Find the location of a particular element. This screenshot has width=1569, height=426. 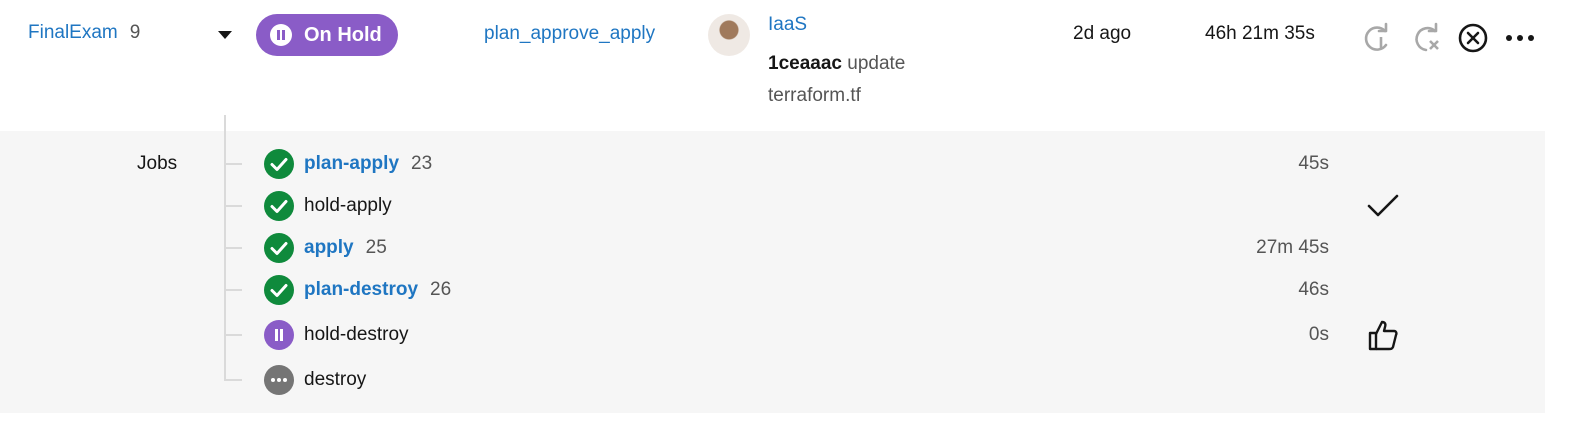

job-row: hold-destroy is located at coordinates (336, 335).